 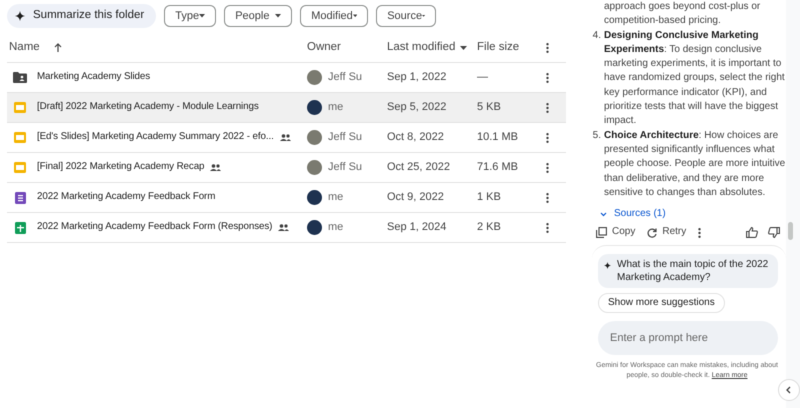 I want to click on filter-dropdown: Type, so click(x=190, y=16).